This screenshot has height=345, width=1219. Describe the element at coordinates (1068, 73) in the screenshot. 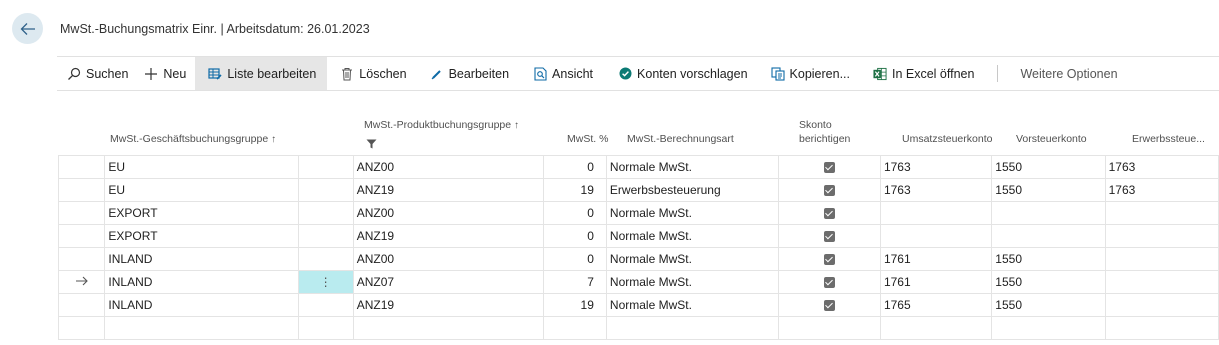

I see `more-options-button: Weitere Optionen` at that location.